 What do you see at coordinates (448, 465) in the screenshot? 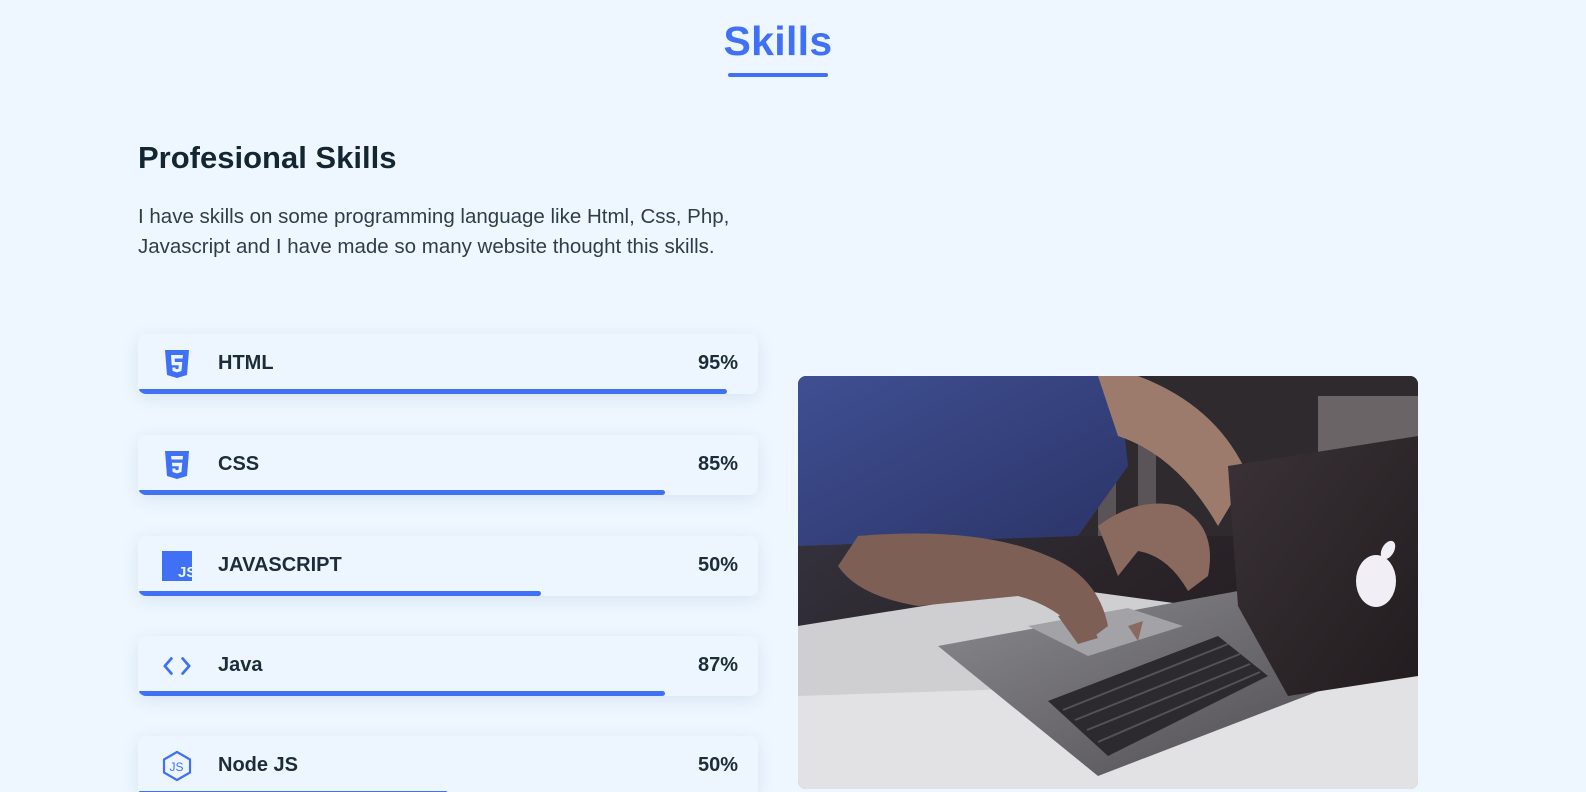
I see `skill-bar-css: CSS 85%` at bounding box center [448, 465].